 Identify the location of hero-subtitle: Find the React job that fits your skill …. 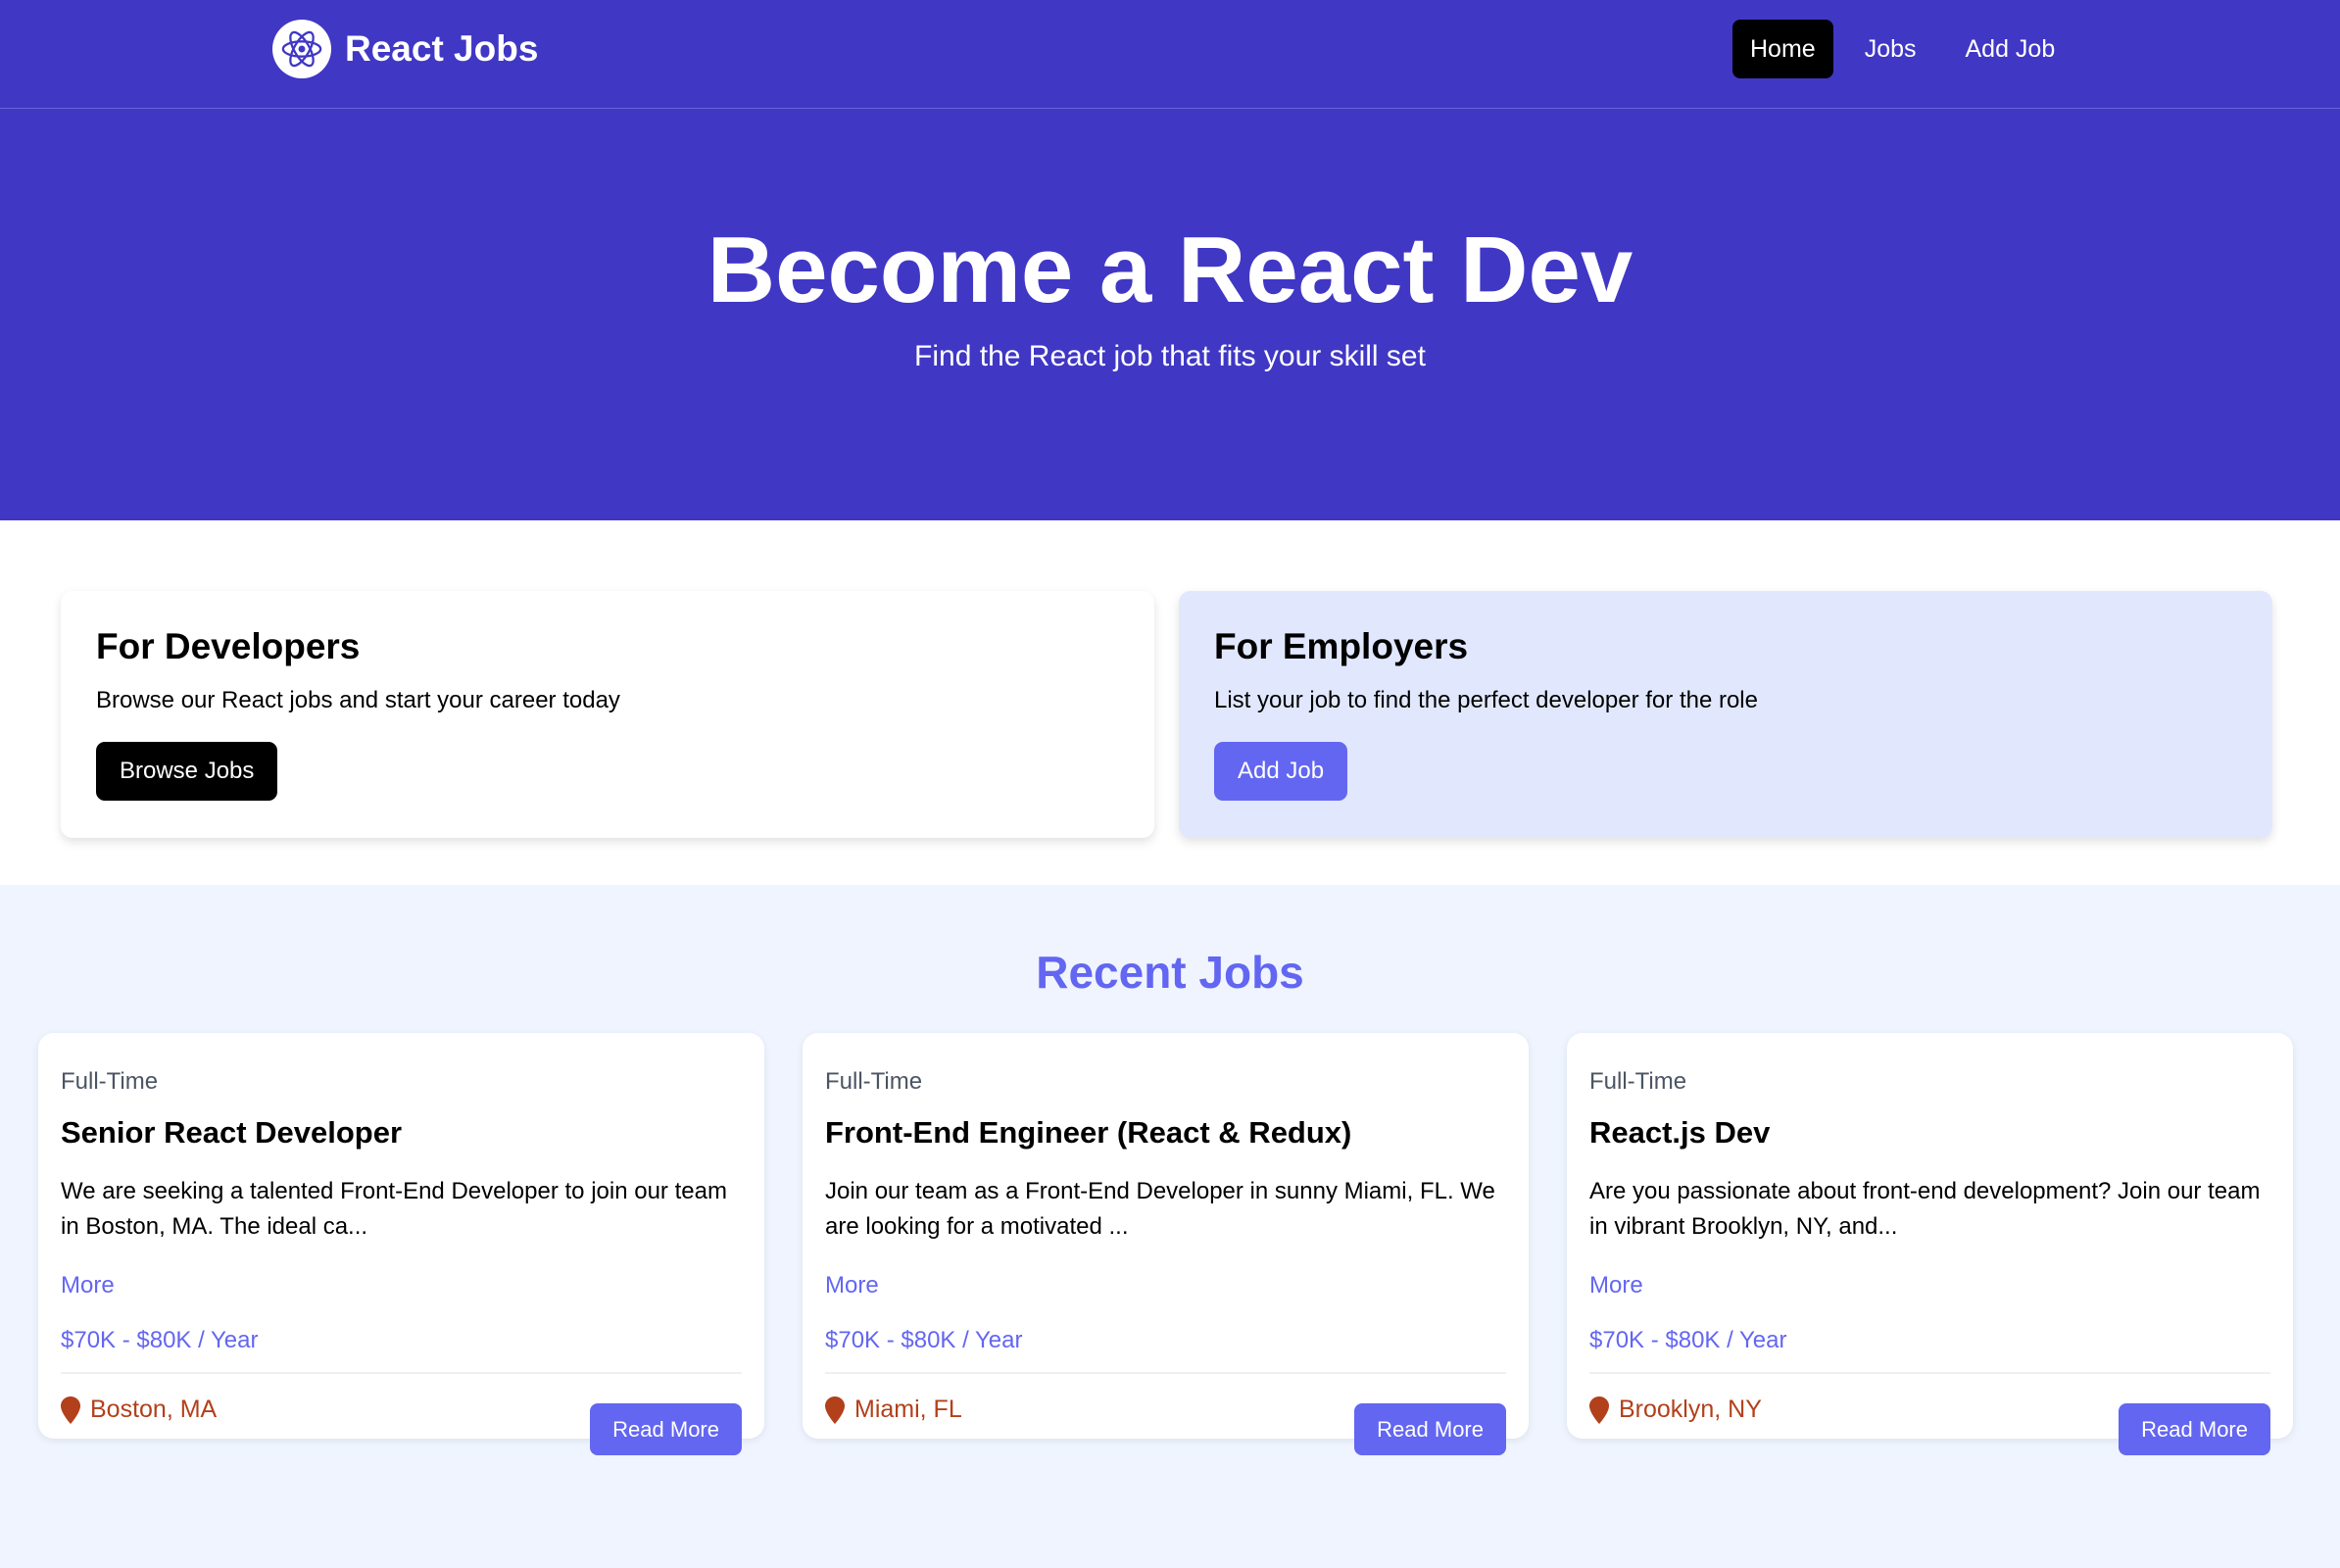
(1170, 356).